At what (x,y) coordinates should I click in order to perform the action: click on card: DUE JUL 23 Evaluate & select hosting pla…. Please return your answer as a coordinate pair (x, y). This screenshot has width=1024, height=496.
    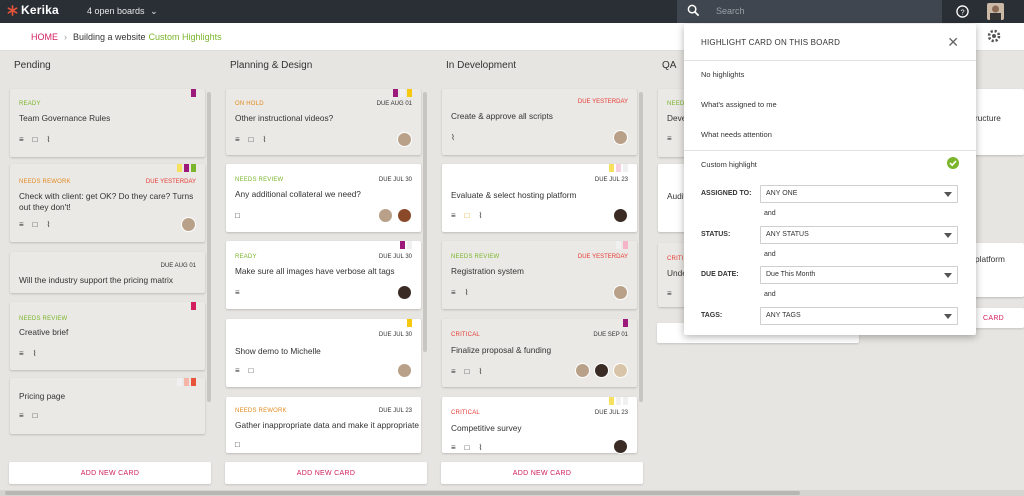
    Looking at the image, I should click on (539, 198).